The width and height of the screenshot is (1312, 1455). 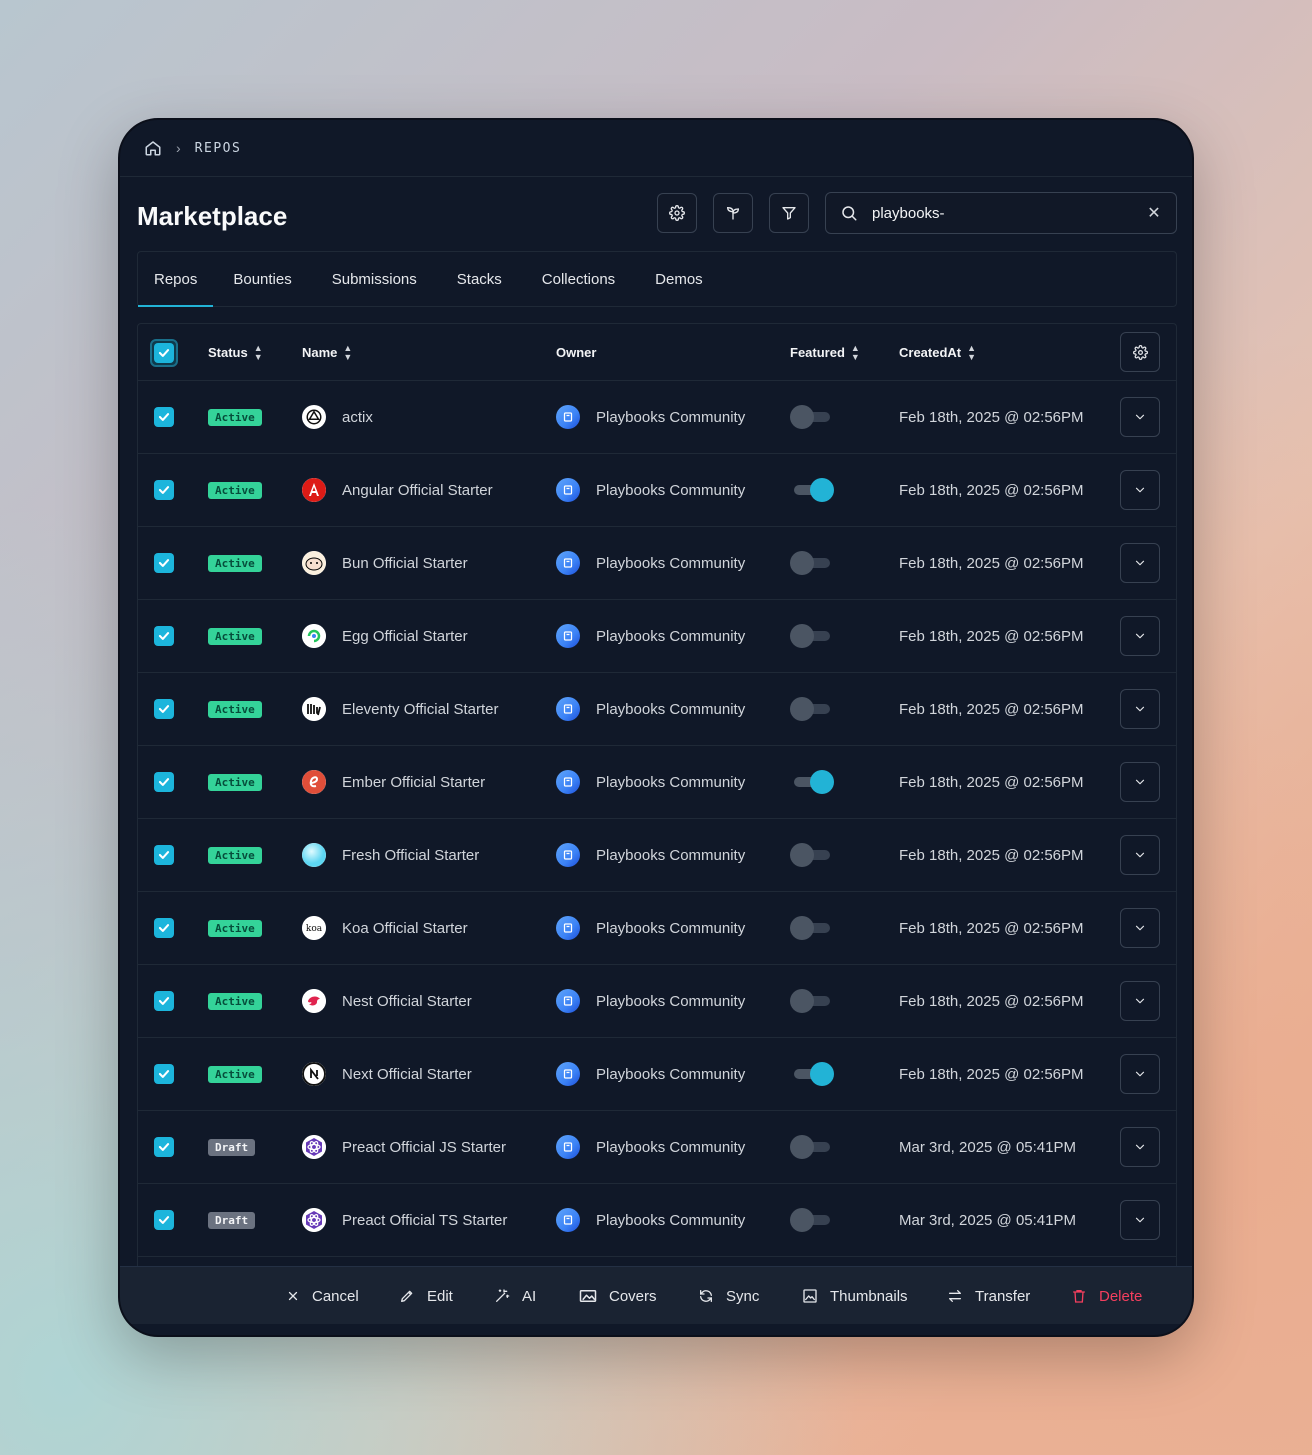 What do you see at coordinates (407, 1074) in the screenshot?
I see `repo-name: Next Official Starter` at bounding box center [407, 1074].